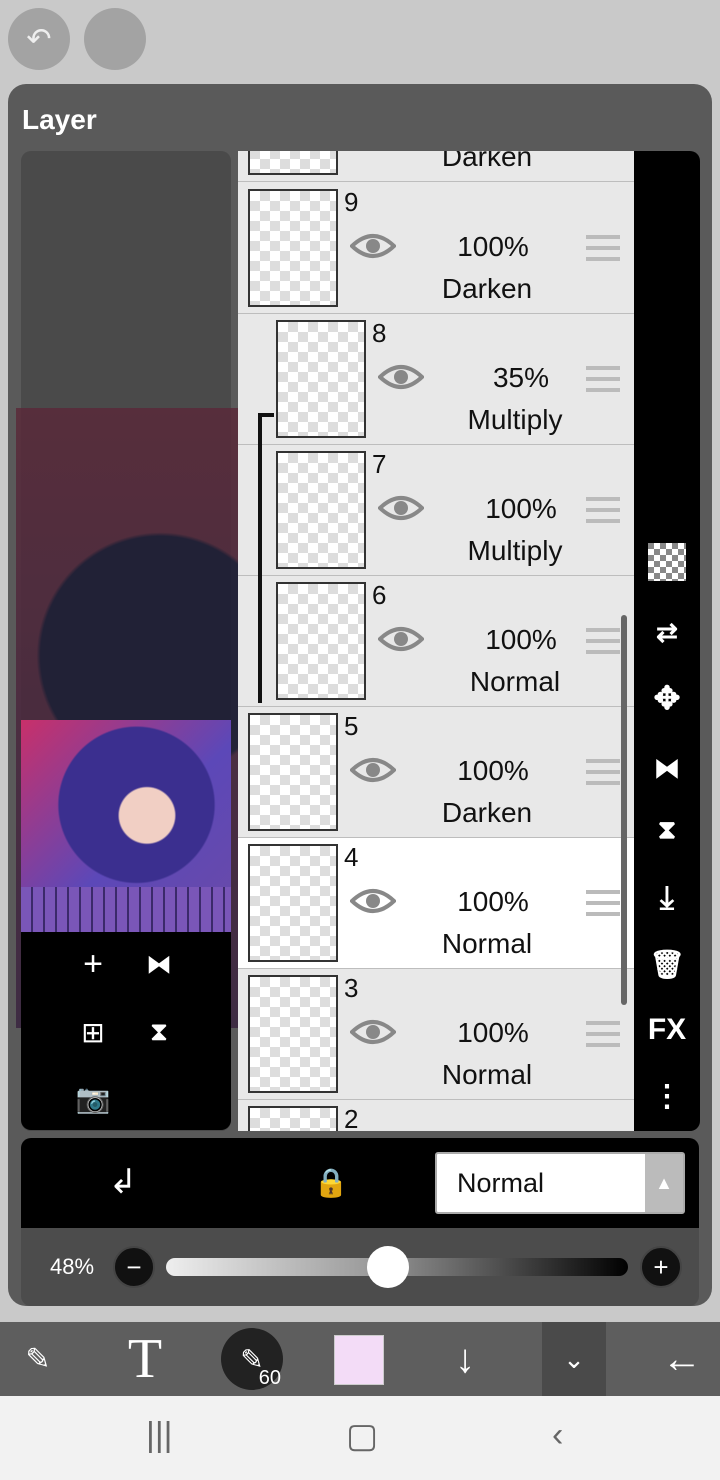 The width and height of the screenshot is (720, 1480). What do you see at coordinates (436, 772) in the screenshot?
I see `layer-row: 5 100% Darken` at bounding box center [436, 772].